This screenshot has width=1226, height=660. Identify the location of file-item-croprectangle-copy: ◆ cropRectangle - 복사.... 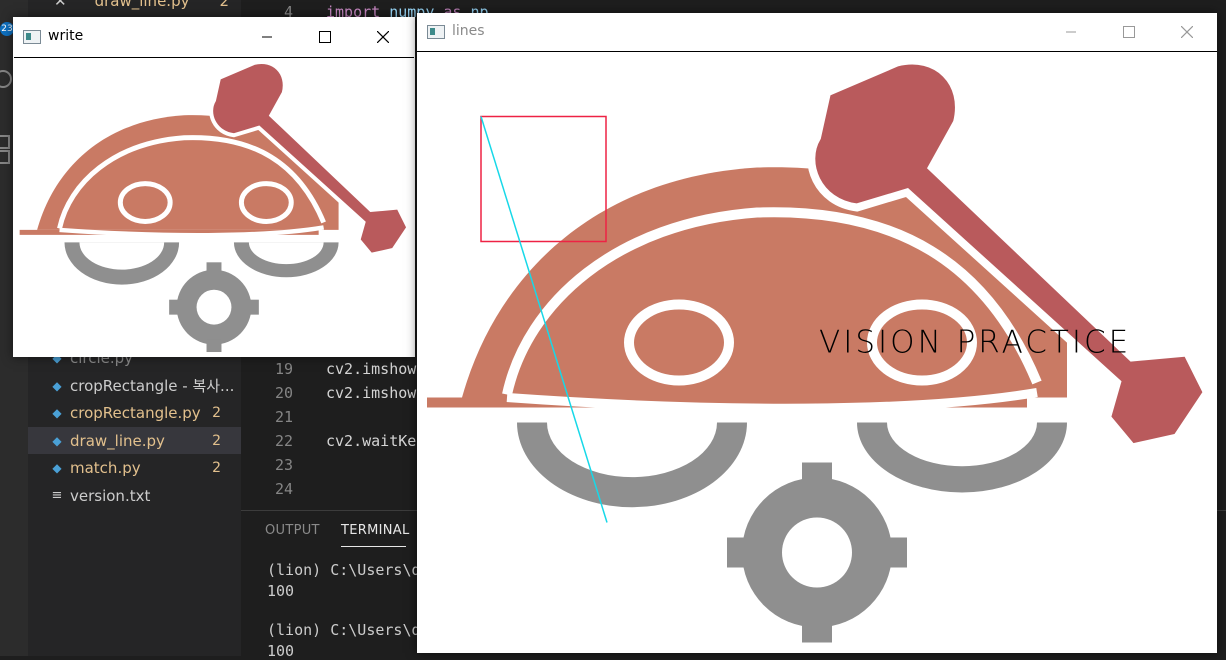
(134, 385).